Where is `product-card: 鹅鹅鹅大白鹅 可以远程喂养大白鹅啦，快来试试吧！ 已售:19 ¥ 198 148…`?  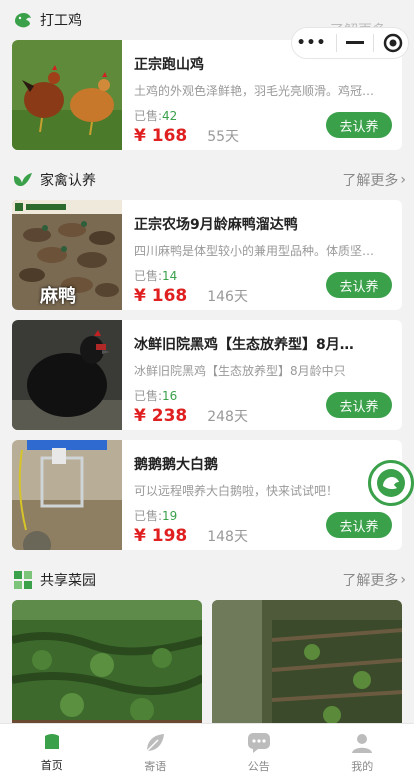 product-card: 鹅鹅鹅大白鹅 可以远程喂养大白鹅啦，快来试试吧！ 已售:19 ¥ 198 148… is located at coordinates (207, 495).